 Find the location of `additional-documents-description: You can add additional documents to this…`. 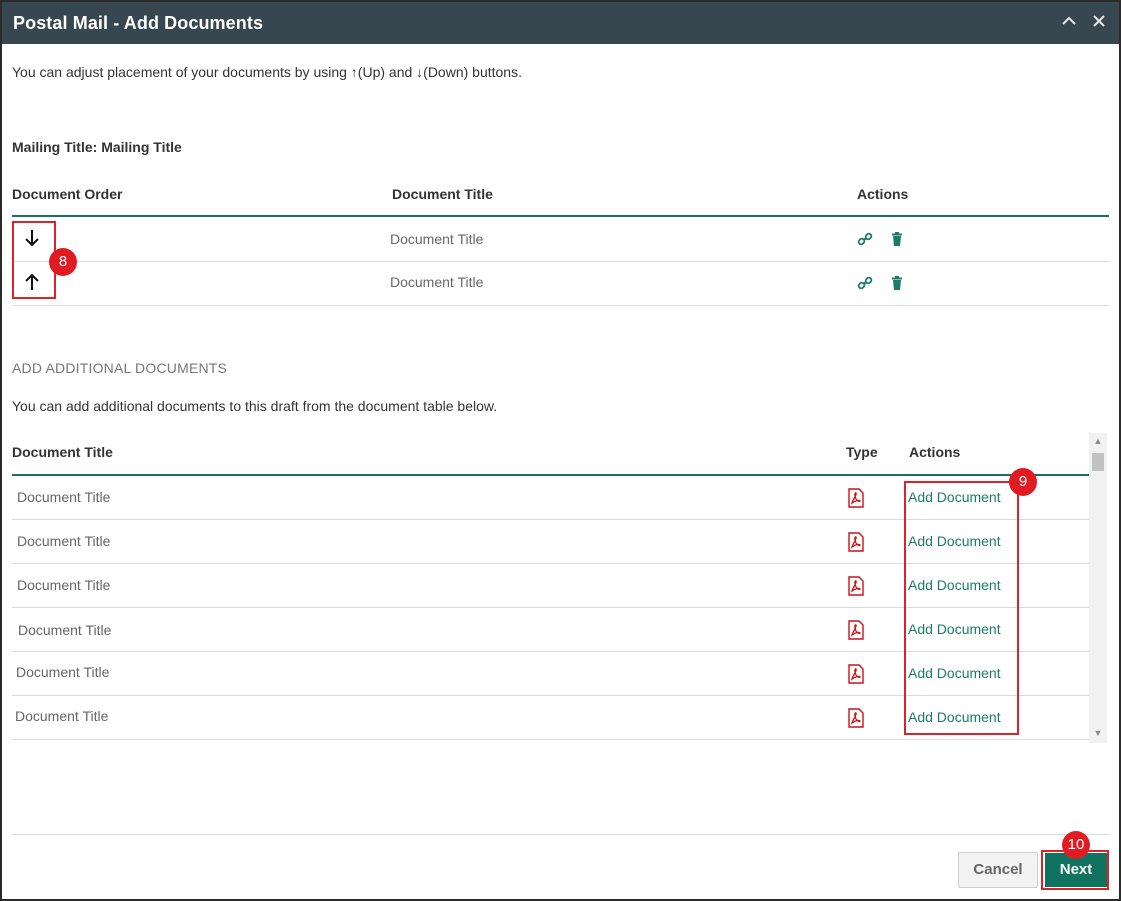

additional-documents-description: You can add additional documents to this… is located at coordinates (255, 406).